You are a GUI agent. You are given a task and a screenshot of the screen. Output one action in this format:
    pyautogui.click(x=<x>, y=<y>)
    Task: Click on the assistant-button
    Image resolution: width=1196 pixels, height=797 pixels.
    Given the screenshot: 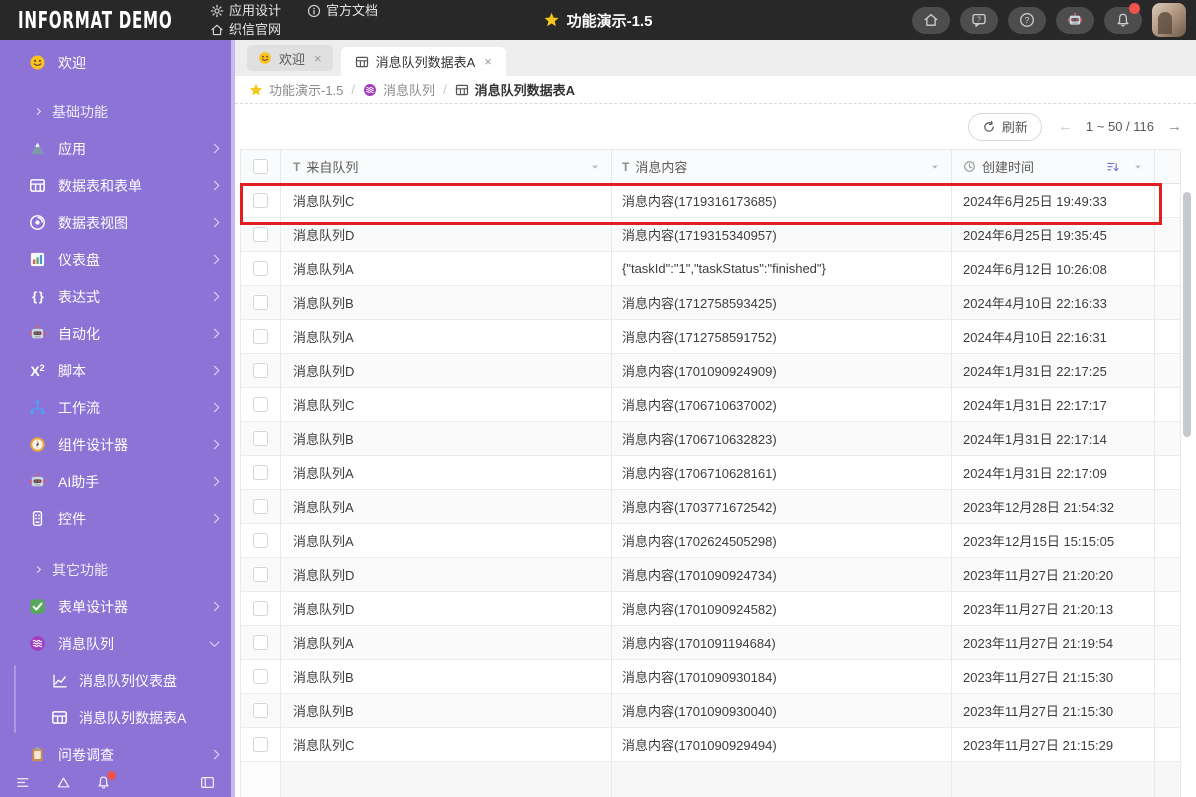 What is the action you would take?
    pyautogui.click(x=1075, y=20)
    